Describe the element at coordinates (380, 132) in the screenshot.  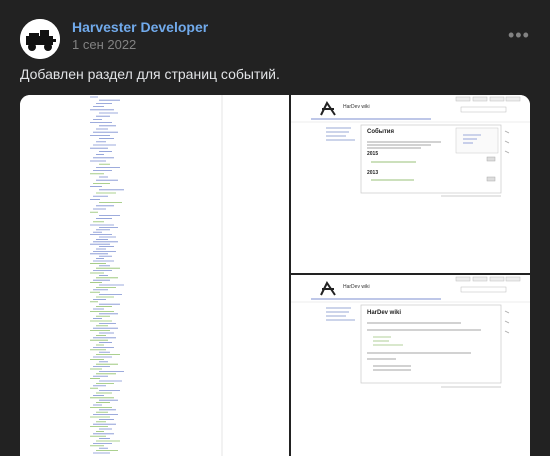
I see `events-heading: События` at that location.